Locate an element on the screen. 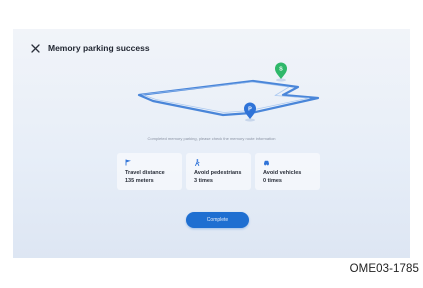 The image size is (423, 288). stat-card-avoid-pedestrians: Avoid pedestrians 3 times is located at coordinates (218, 171).